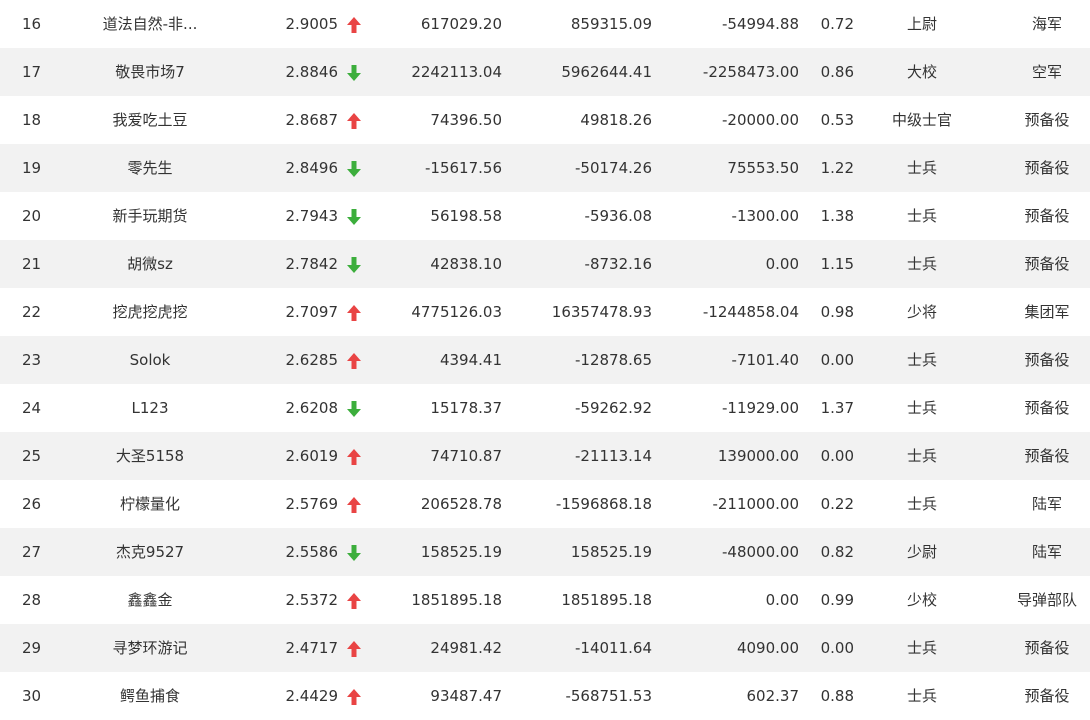 This screenshot has width=1090, height=720. What do you see at coordinates (601, 312) in the screenshot?
I see `value-2-cell: 16357478.93` at bounding box center [601, 312].